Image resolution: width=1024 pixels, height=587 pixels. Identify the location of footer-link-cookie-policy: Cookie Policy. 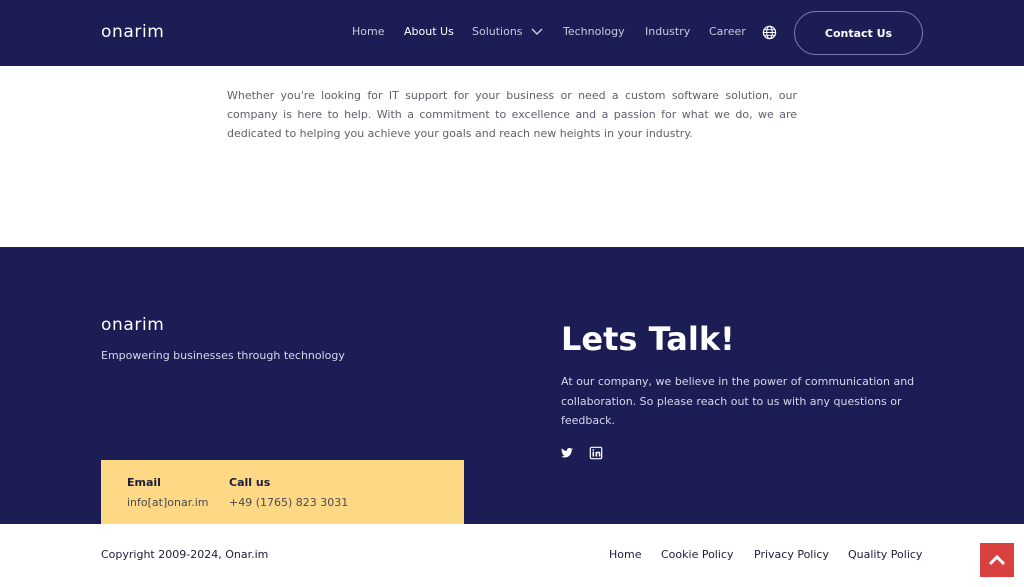
(697, 554).